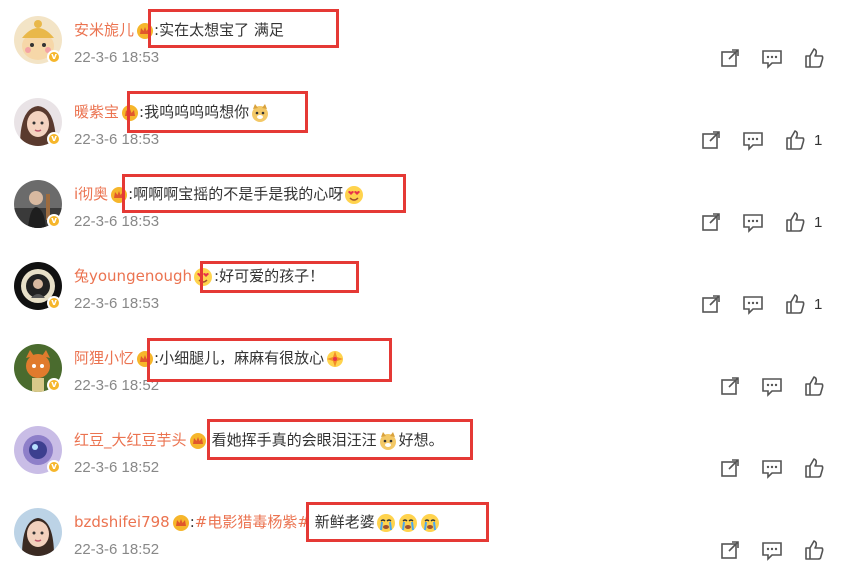 The image size is (849, 586). Describe the element at coordinates (342, 522) in the screenshot. I see `comment-text: 新鲜老婆` at that location.